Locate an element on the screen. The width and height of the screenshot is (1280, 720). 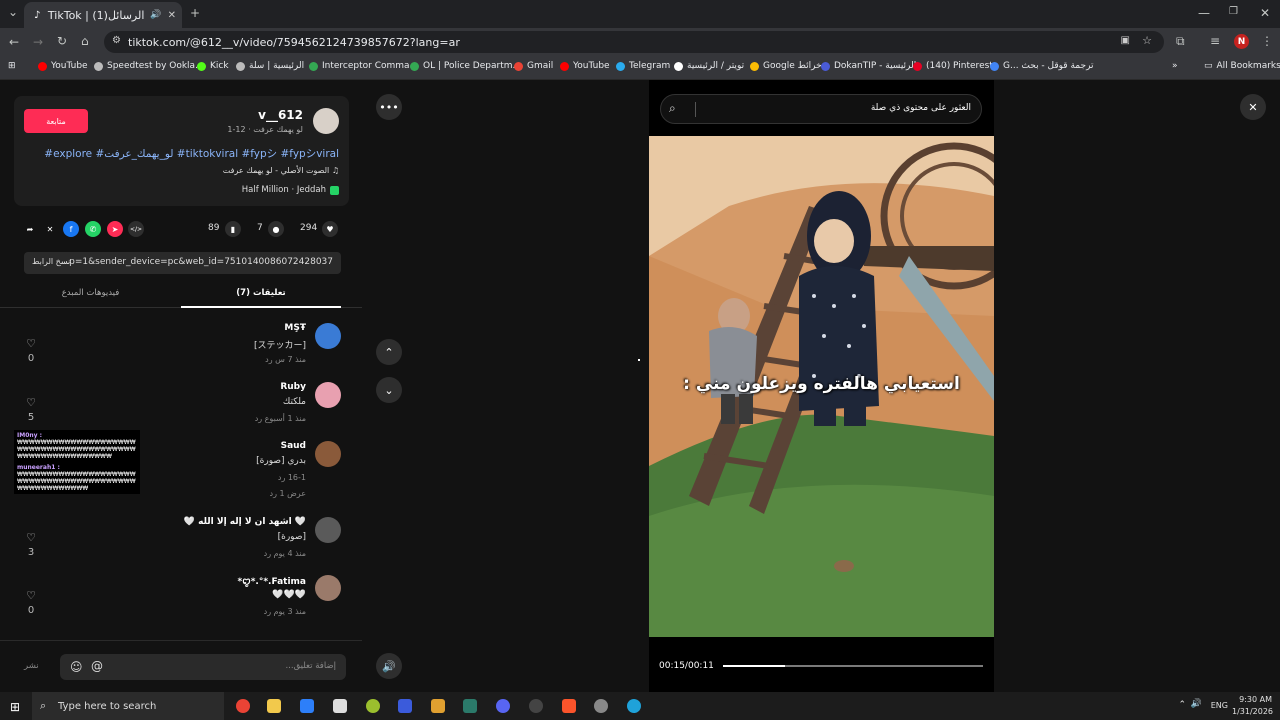
previous-video-icon: ⌃ is located at coordinates (389, 352).